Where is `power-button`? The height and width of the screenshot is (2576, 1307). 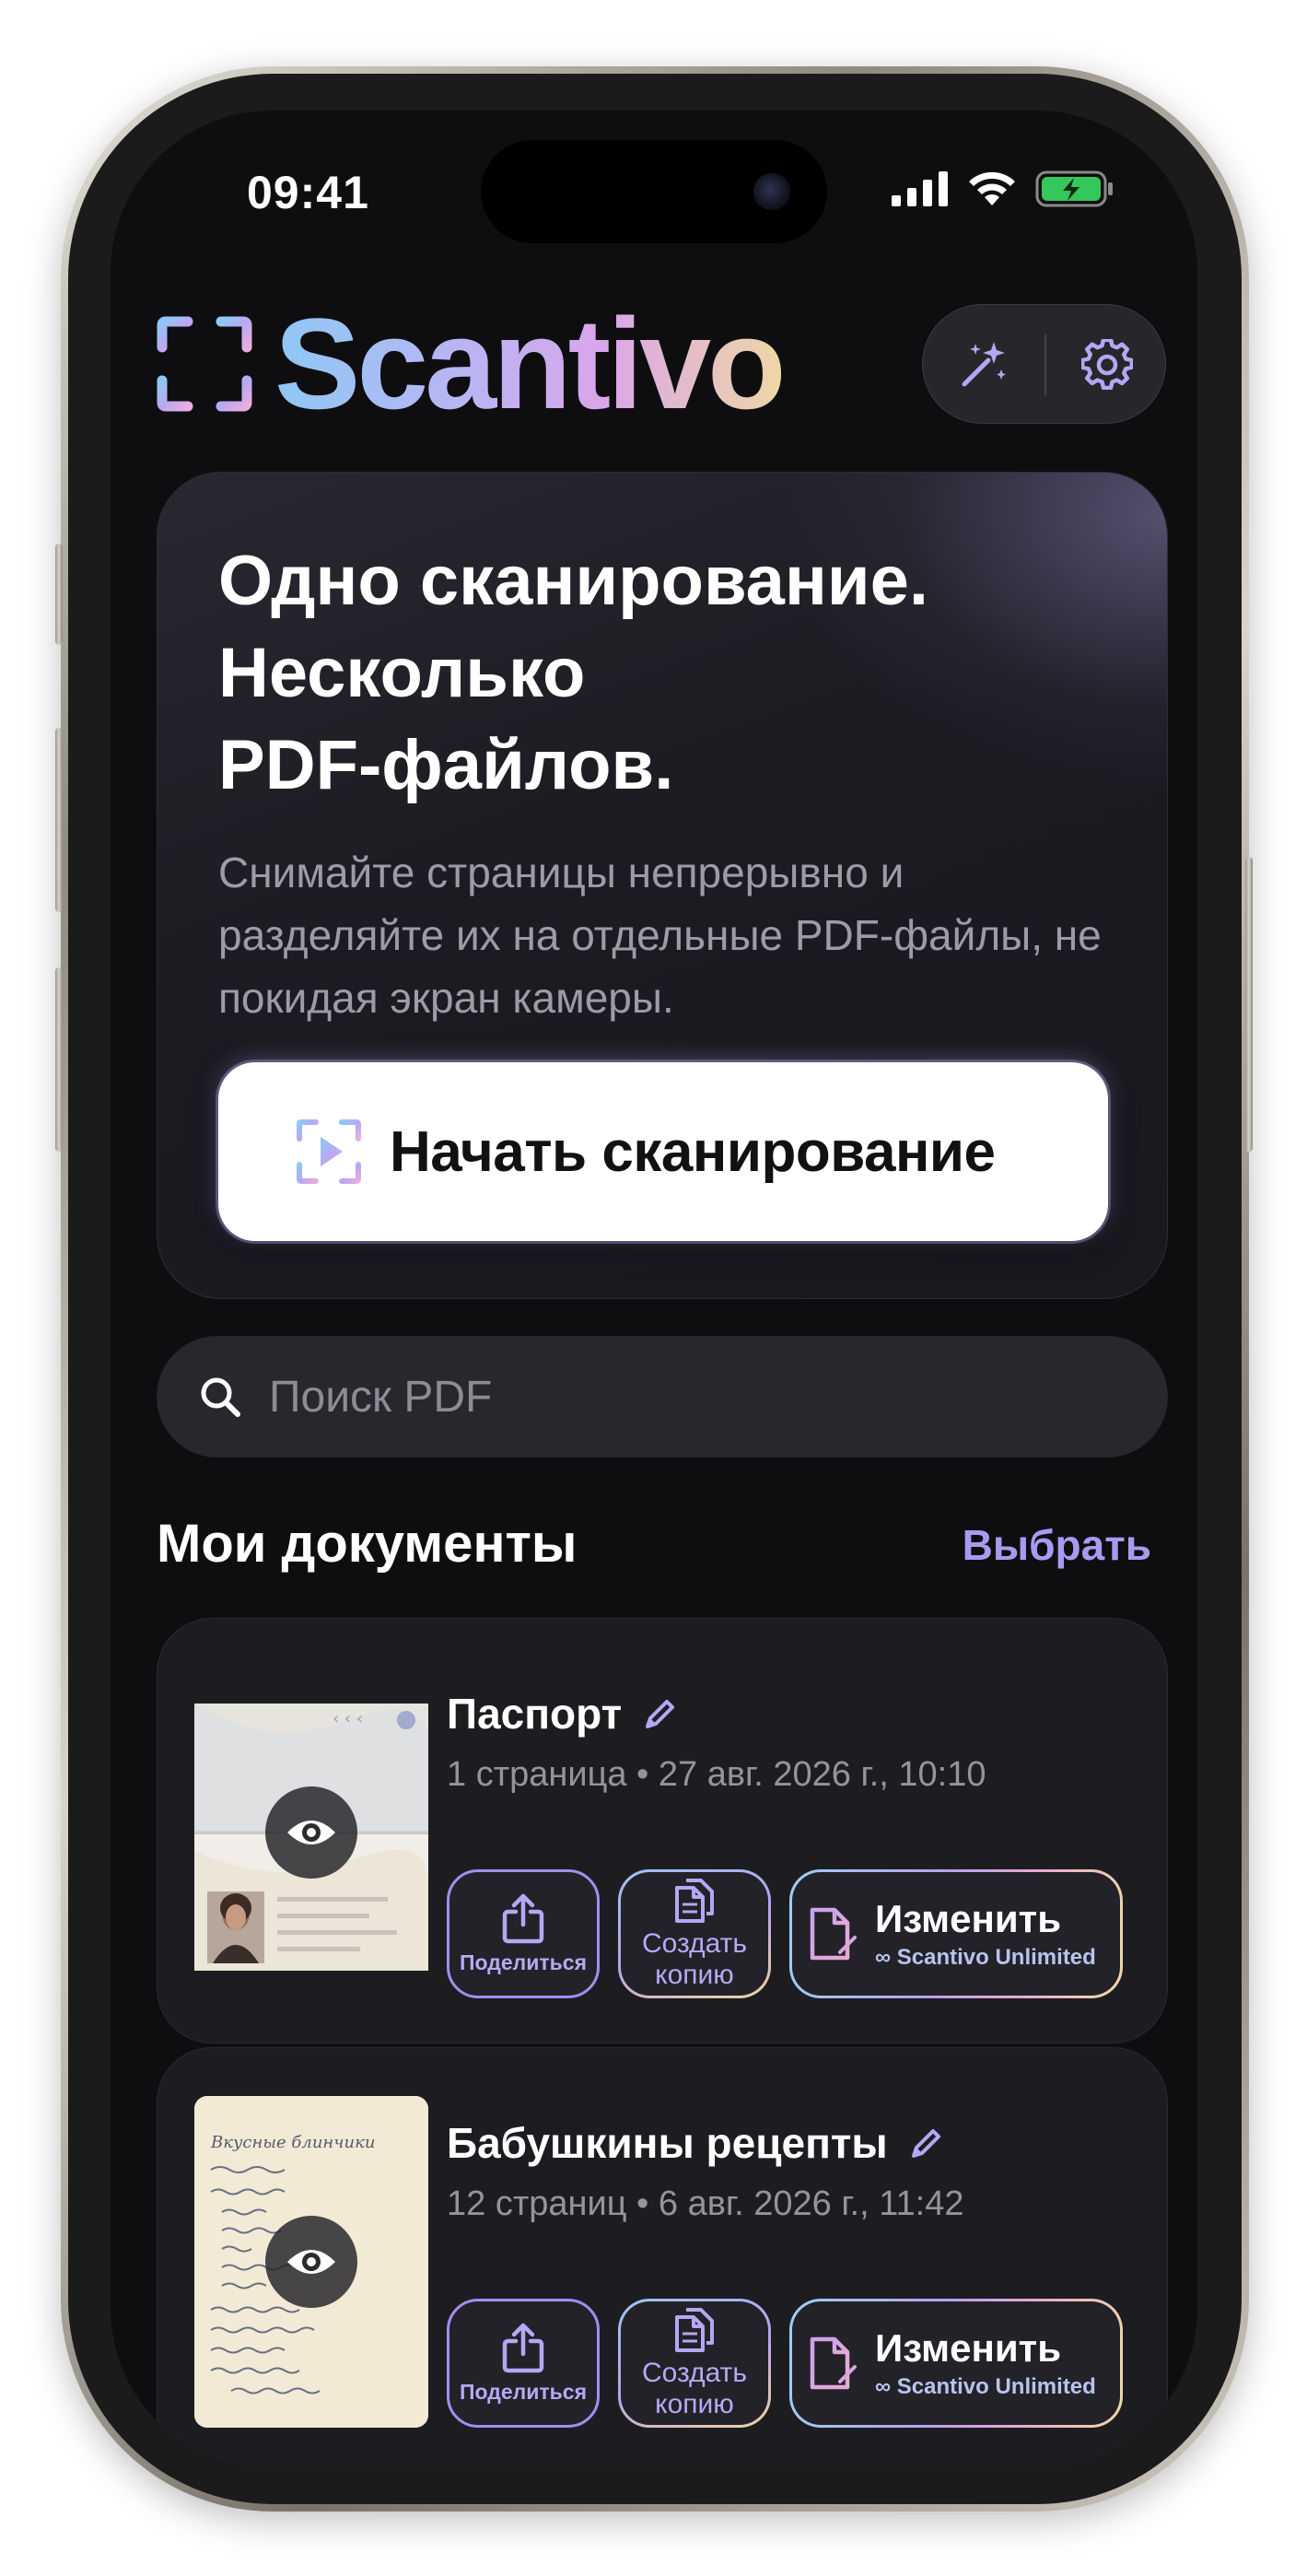 power-button is located at coordinates (1249, 1004).